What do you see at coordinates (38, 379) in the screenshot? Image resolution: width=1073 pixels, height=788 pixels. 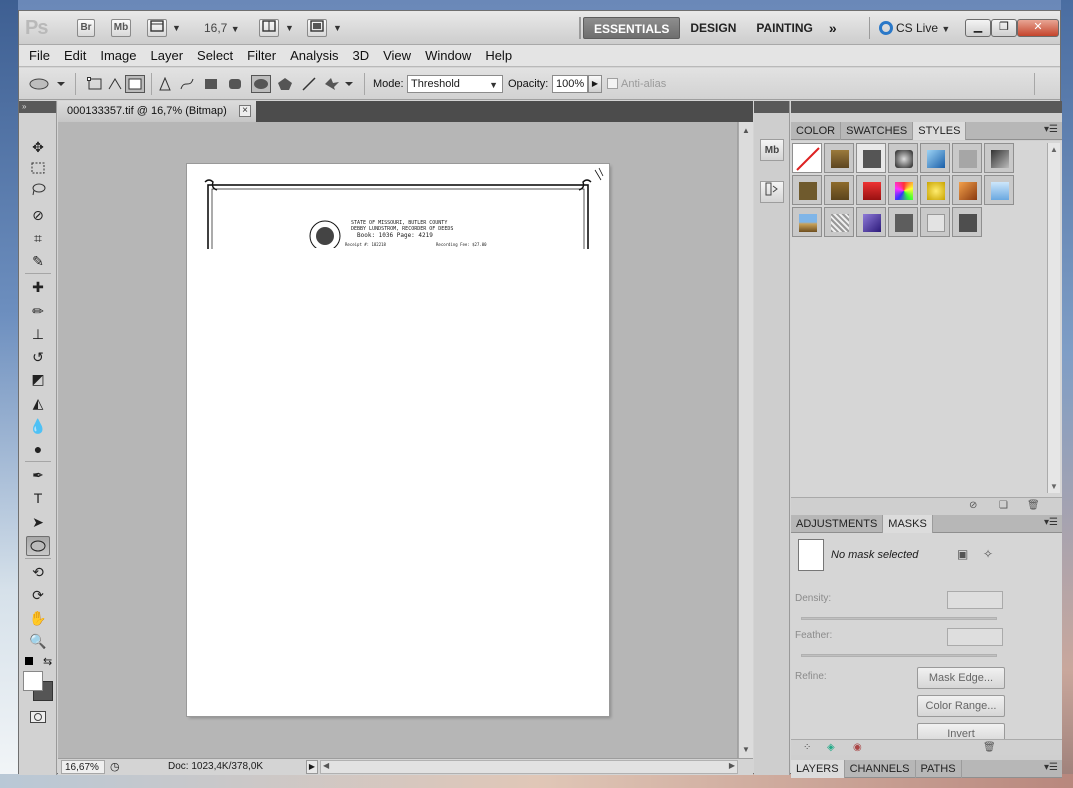 I see `eraser-tool-icon: ◩` at bounding box center [38, 379].